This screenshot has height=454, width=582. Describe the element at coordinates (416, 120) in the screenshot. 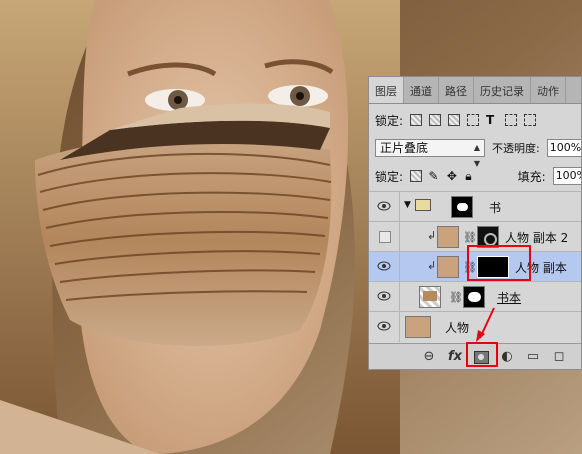

I see `lock-transparent-icon` at that location.